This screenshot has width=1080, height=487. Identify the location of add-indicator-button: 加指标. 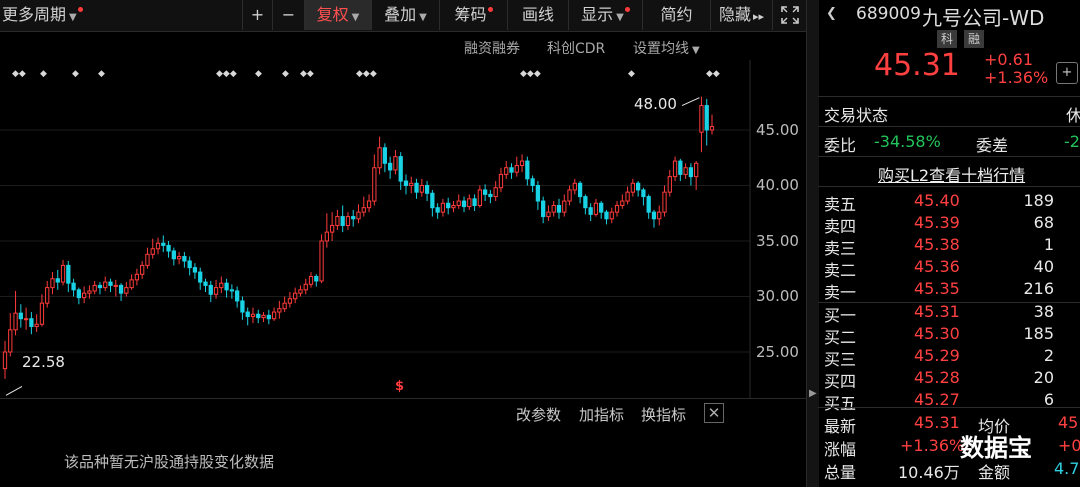
(601, 414).